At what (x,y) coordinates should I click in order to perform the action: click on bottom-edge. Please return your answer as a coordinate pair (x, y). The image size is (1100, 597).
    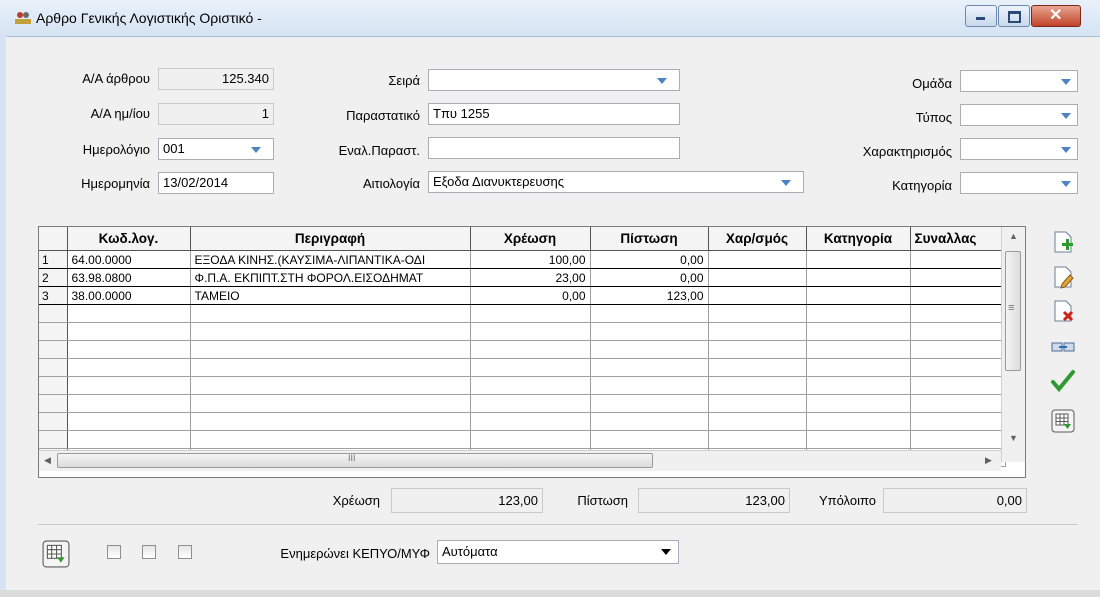
    Looking at the image, I should click on (550, 593).